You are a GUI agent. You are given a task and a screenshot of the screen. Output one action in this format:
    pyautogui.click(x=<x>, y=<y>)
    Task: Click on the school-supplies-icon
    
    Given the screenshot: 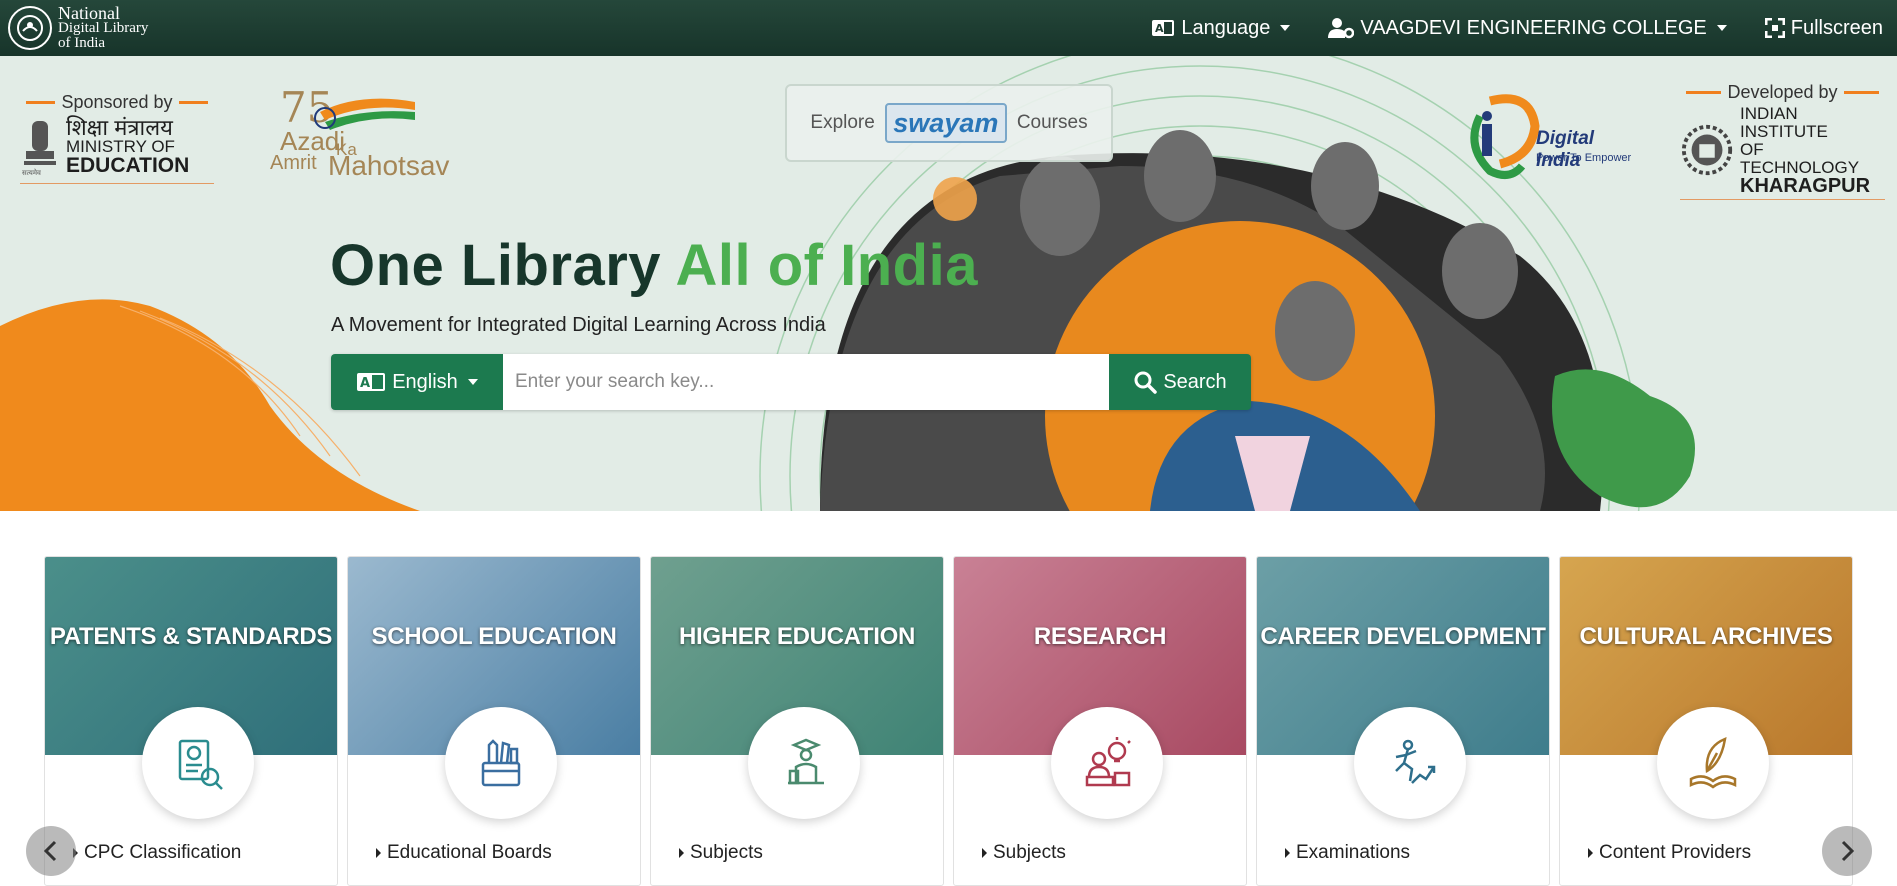 What is the action you would take?
    pyautogui.click(x=501, y=763)
    